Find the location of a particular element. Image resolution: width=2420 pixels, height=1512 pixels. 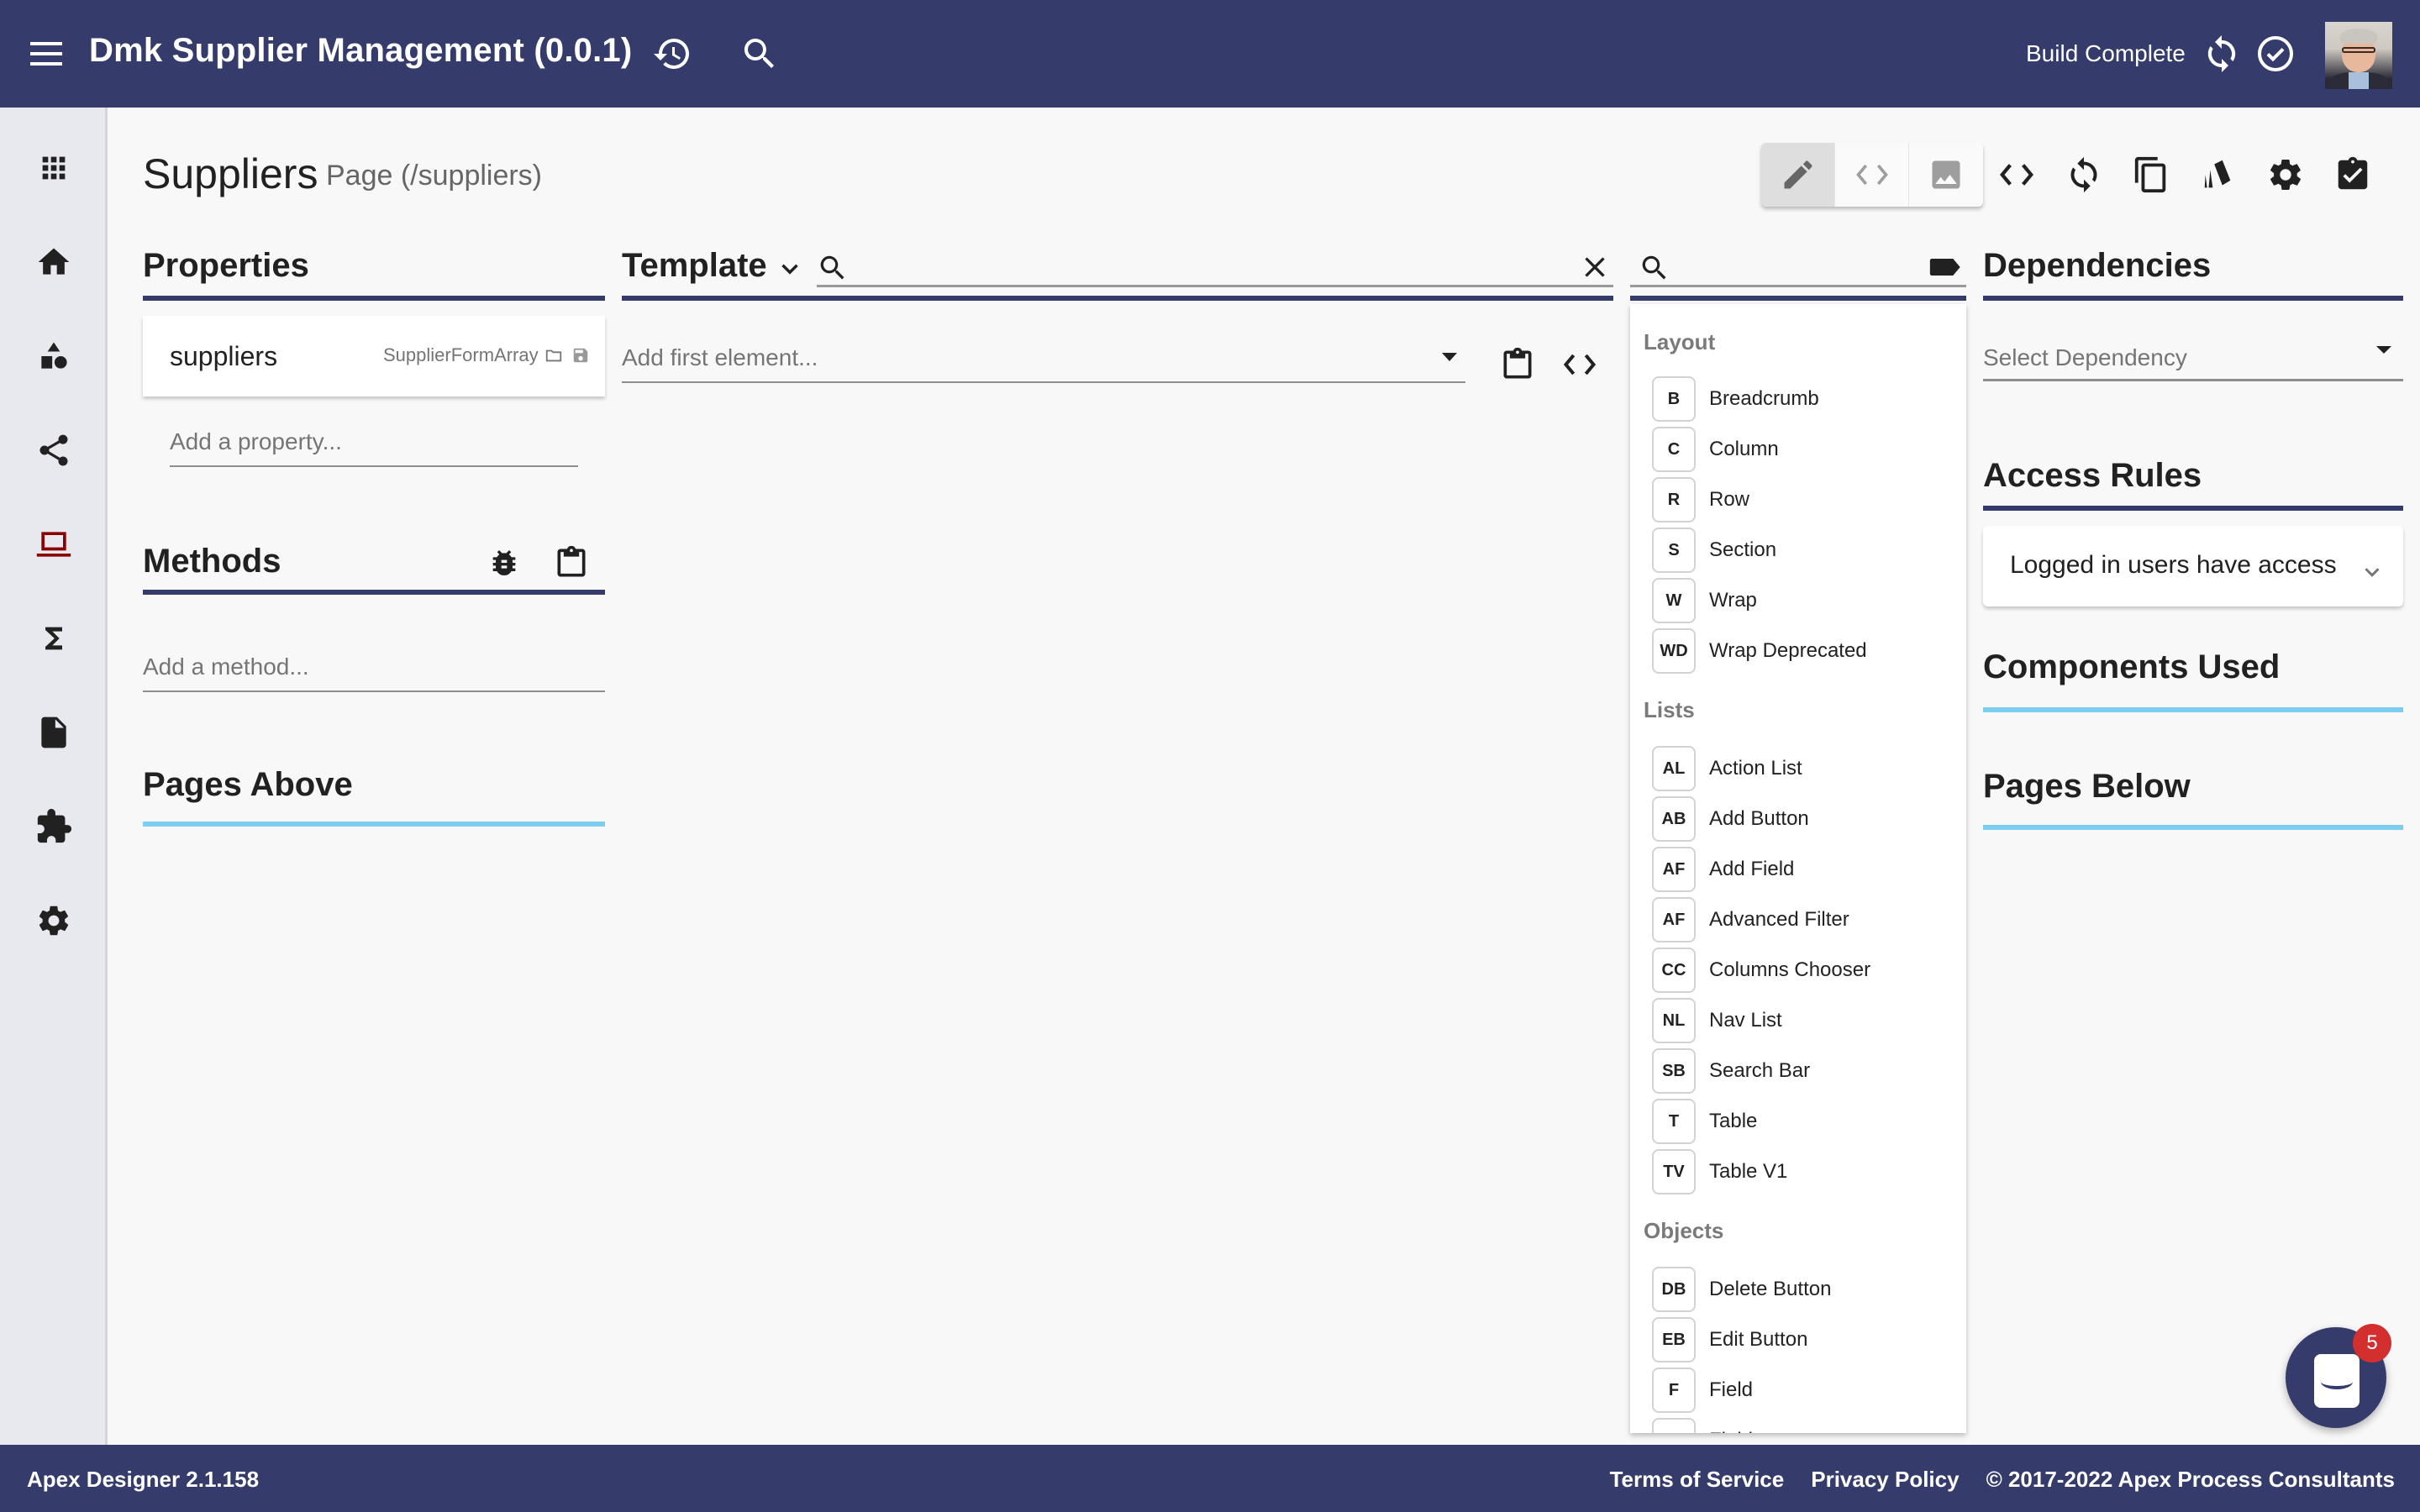

item-label: Wrap Deprecated is located at coordinates (1788, 650).